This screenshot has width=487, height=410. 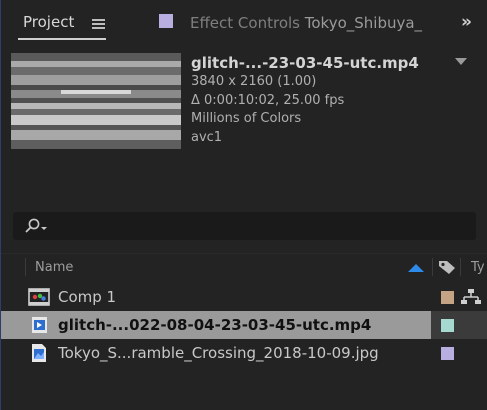 I want to click on tab-effect-controls-label: Effect Controls, so click(x=245, y=23).